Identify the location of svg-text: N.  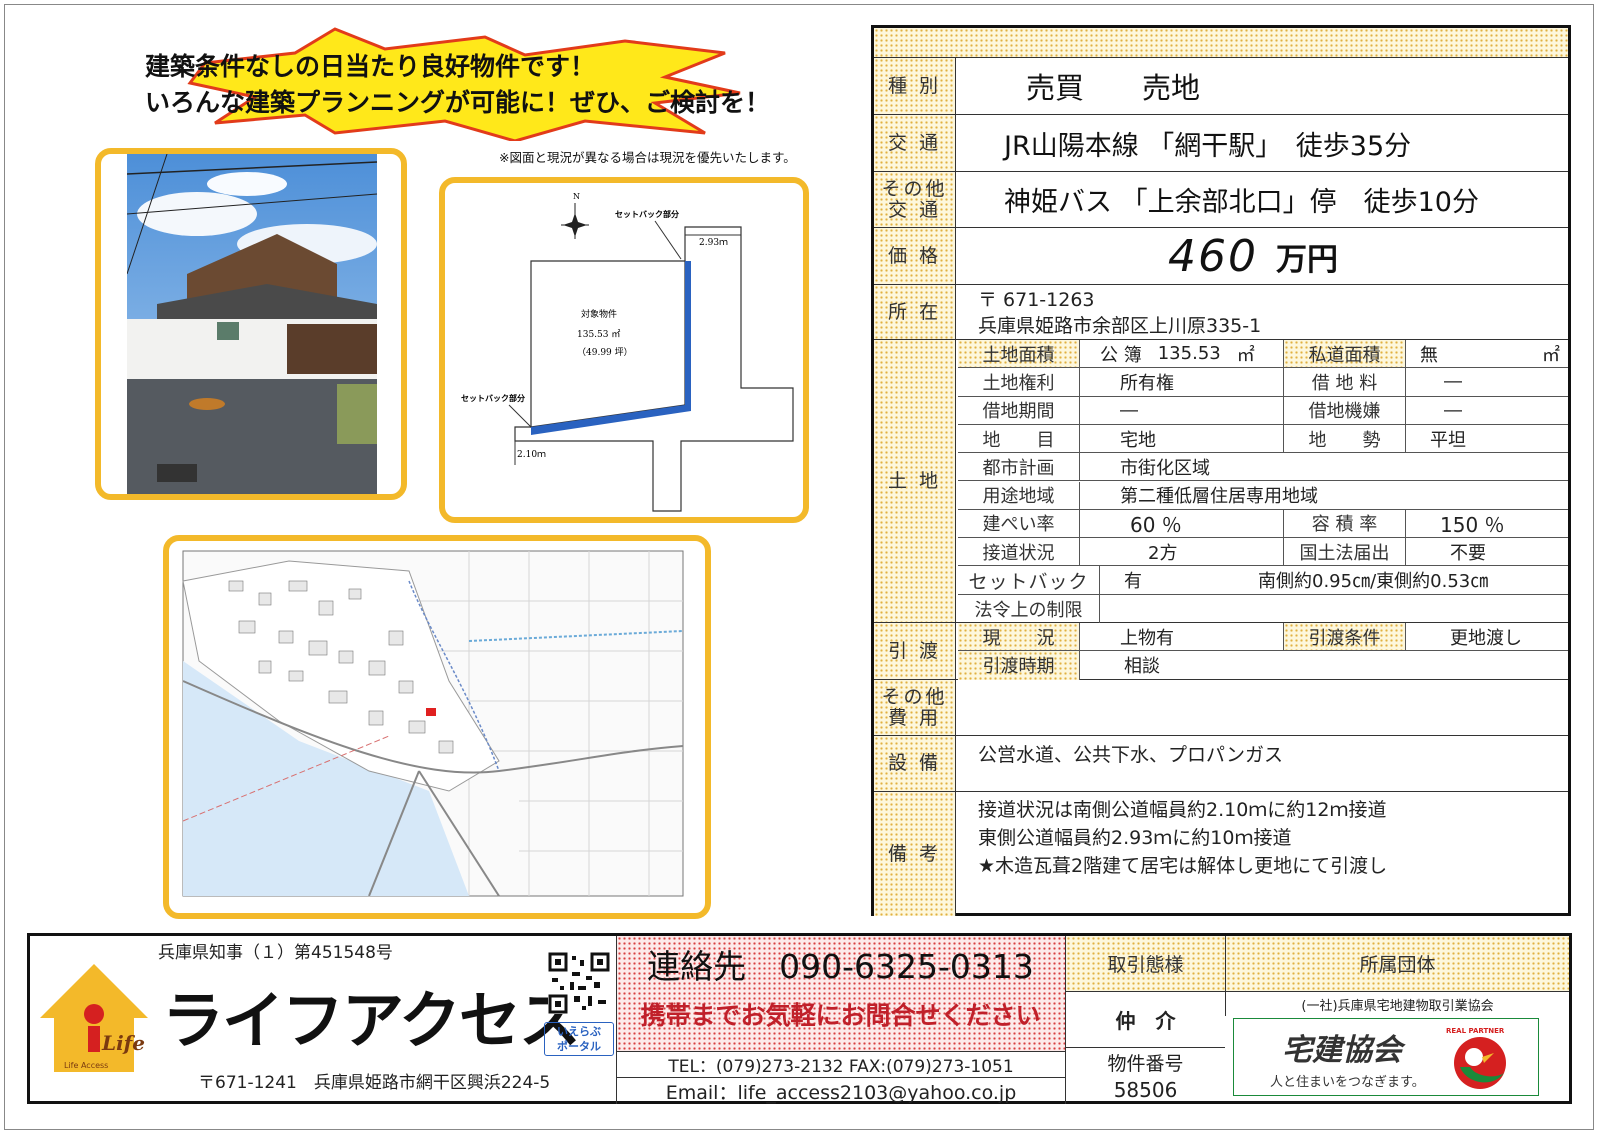
(576, 196).